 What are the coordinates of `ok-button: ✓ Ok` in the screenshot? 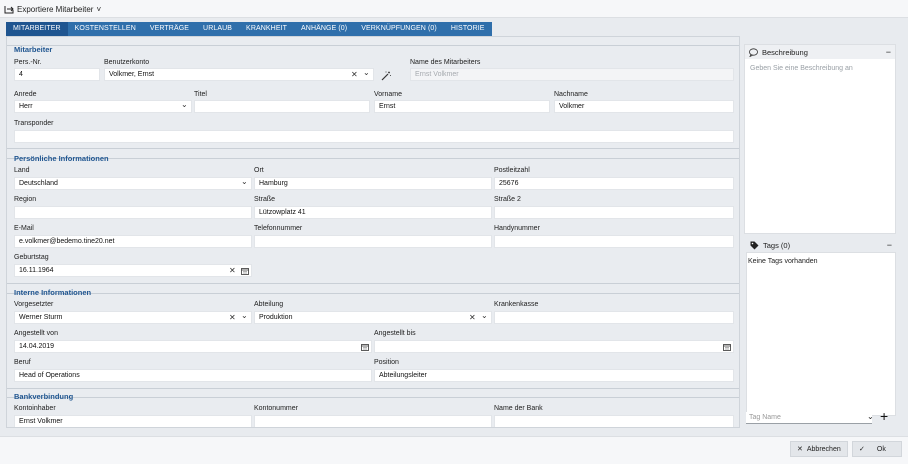 It's located at (877, 449).